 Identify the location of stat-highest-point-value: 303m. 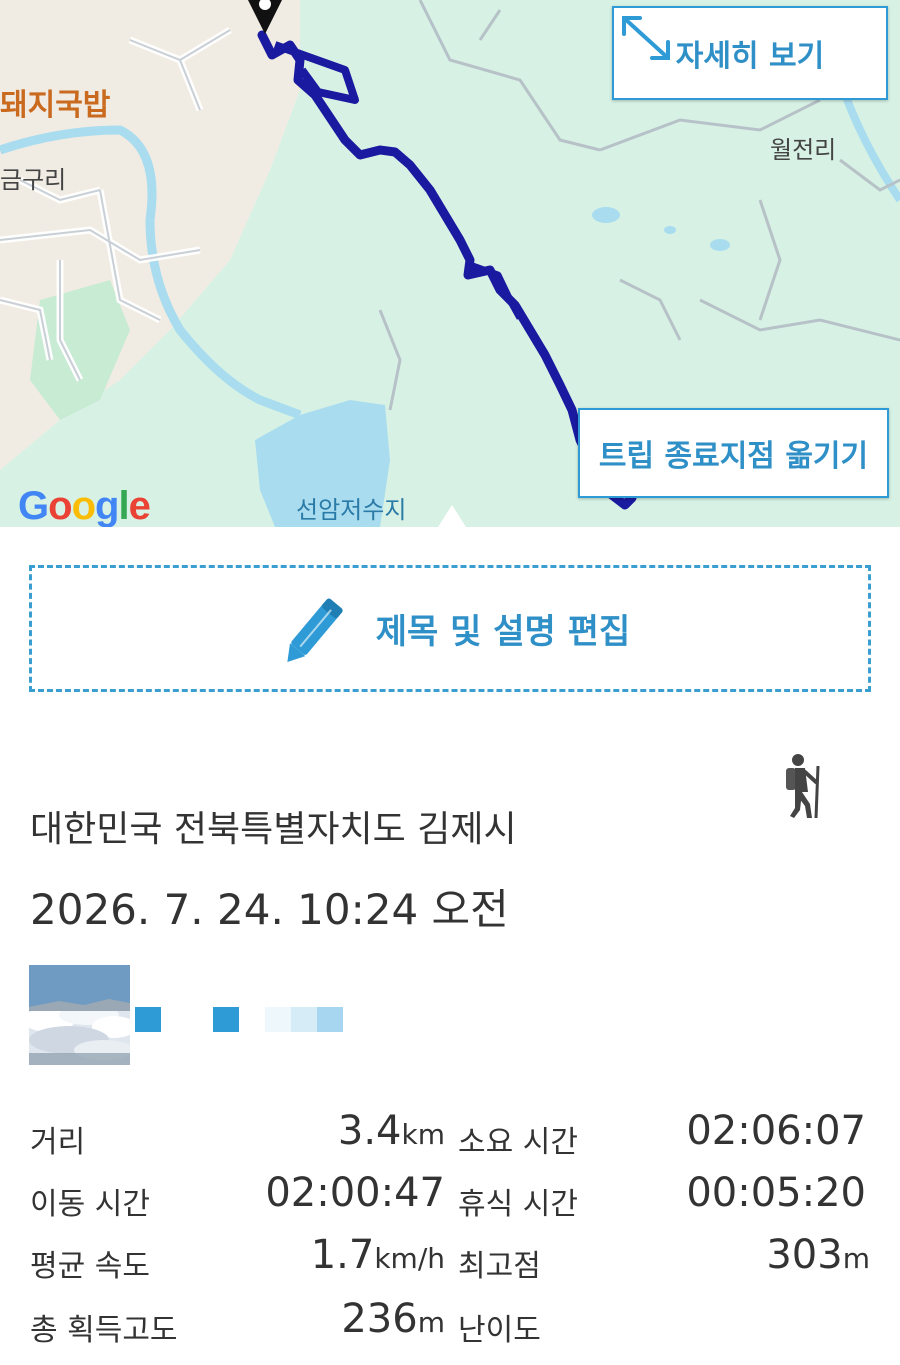
(818, 1255).